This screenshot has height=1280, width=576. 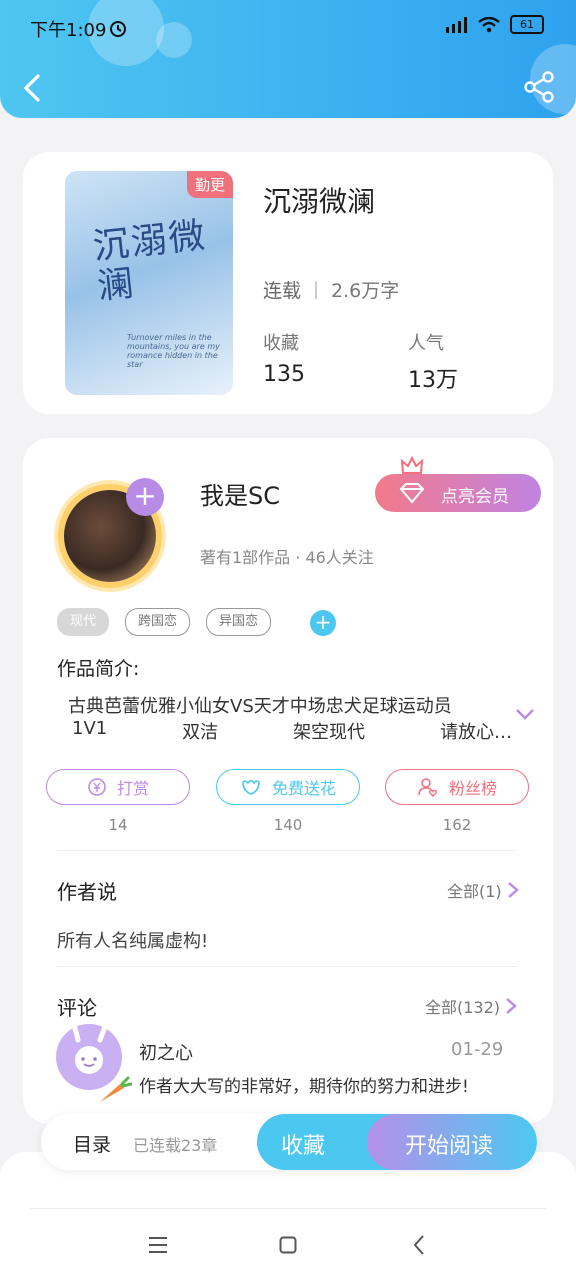 I want to click on home-nav-button, so click(x=288, y=1247).